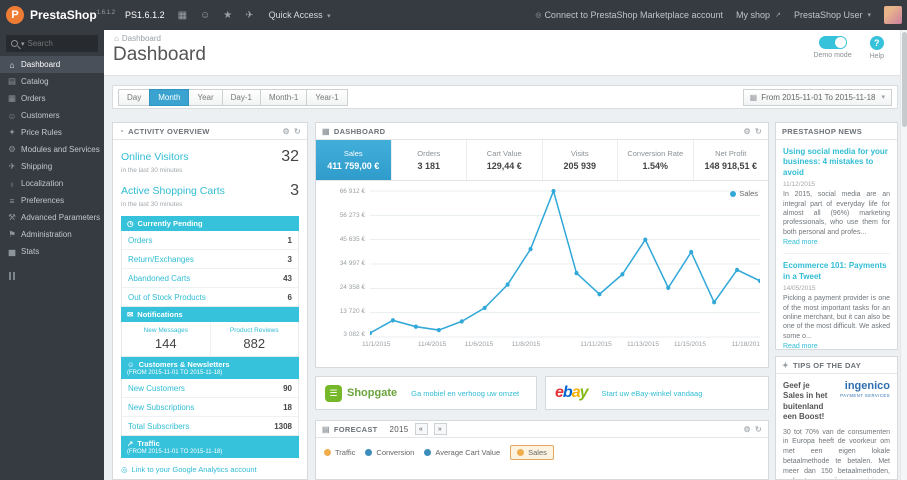 Image resolution: width=907 pixels, height=480 pixels. I want to click on catalog-icon: ▤, so click(12, 81).